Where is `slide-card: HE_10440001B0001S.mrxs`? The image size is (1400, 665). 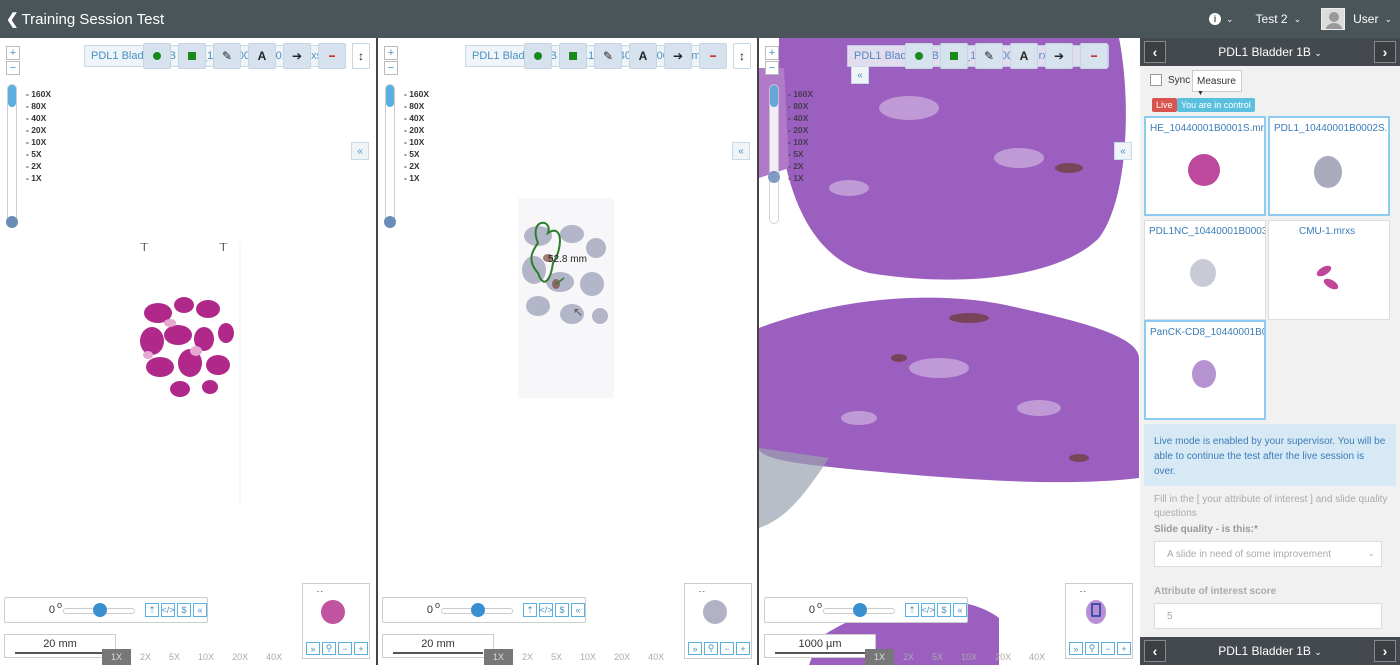 slide-card: HE_10440001B0001S.mrxs is located at coordinates (1205, 166).